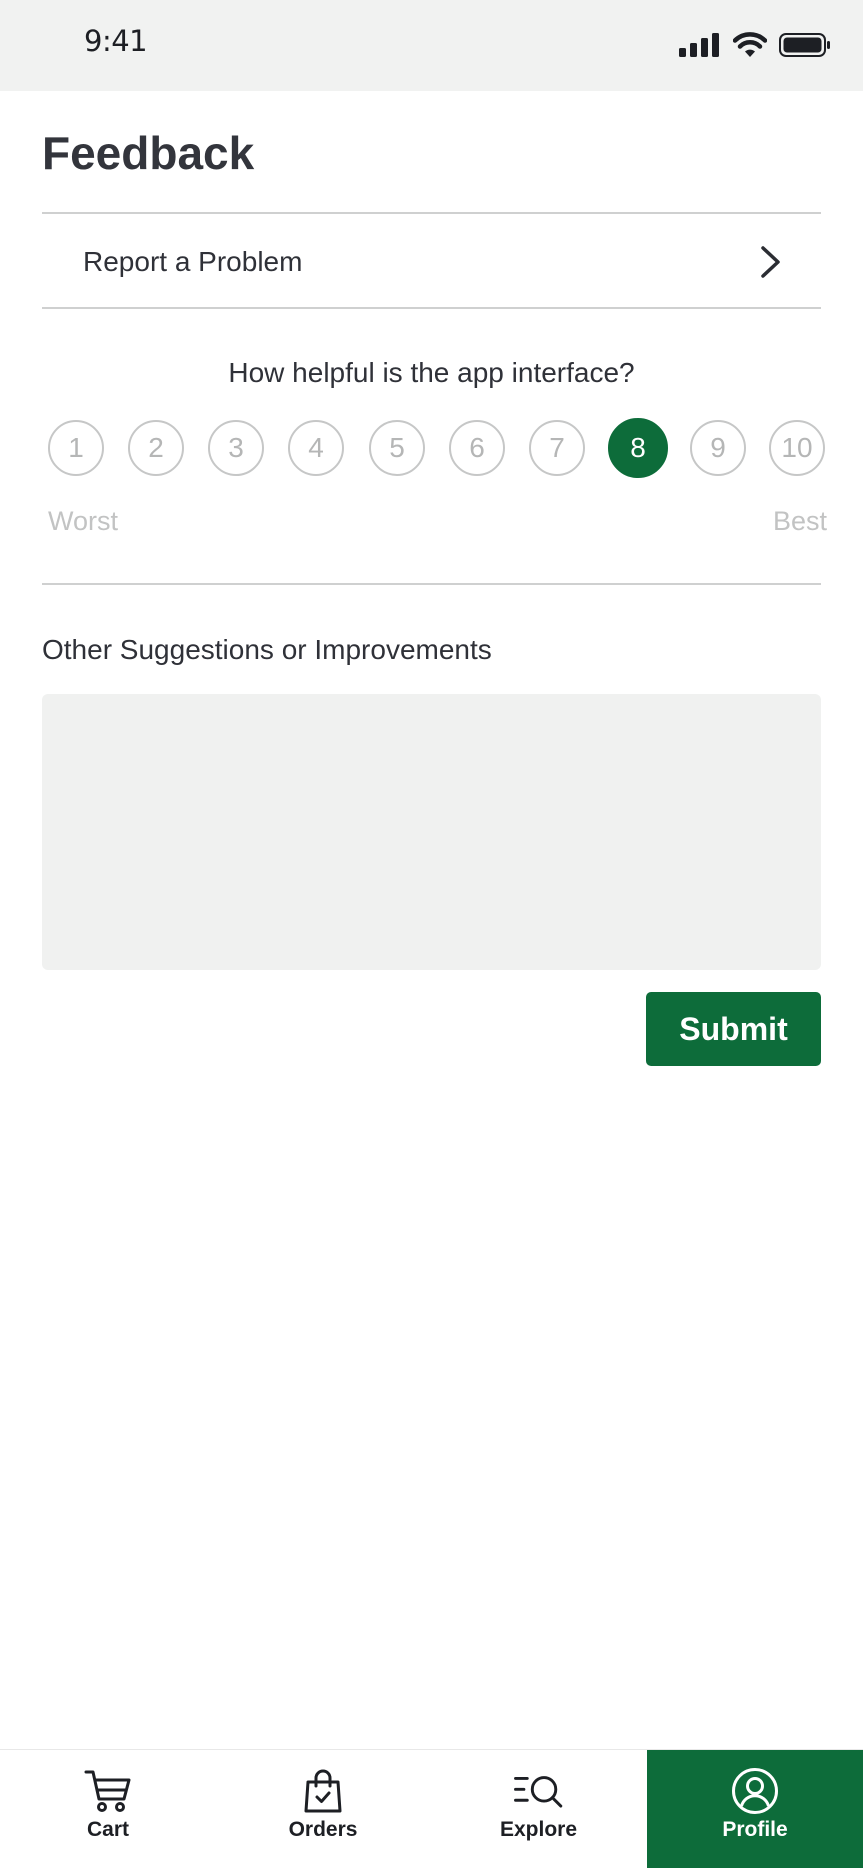  I want to click on nav-item-orders: Orders, so click(323, 1809).